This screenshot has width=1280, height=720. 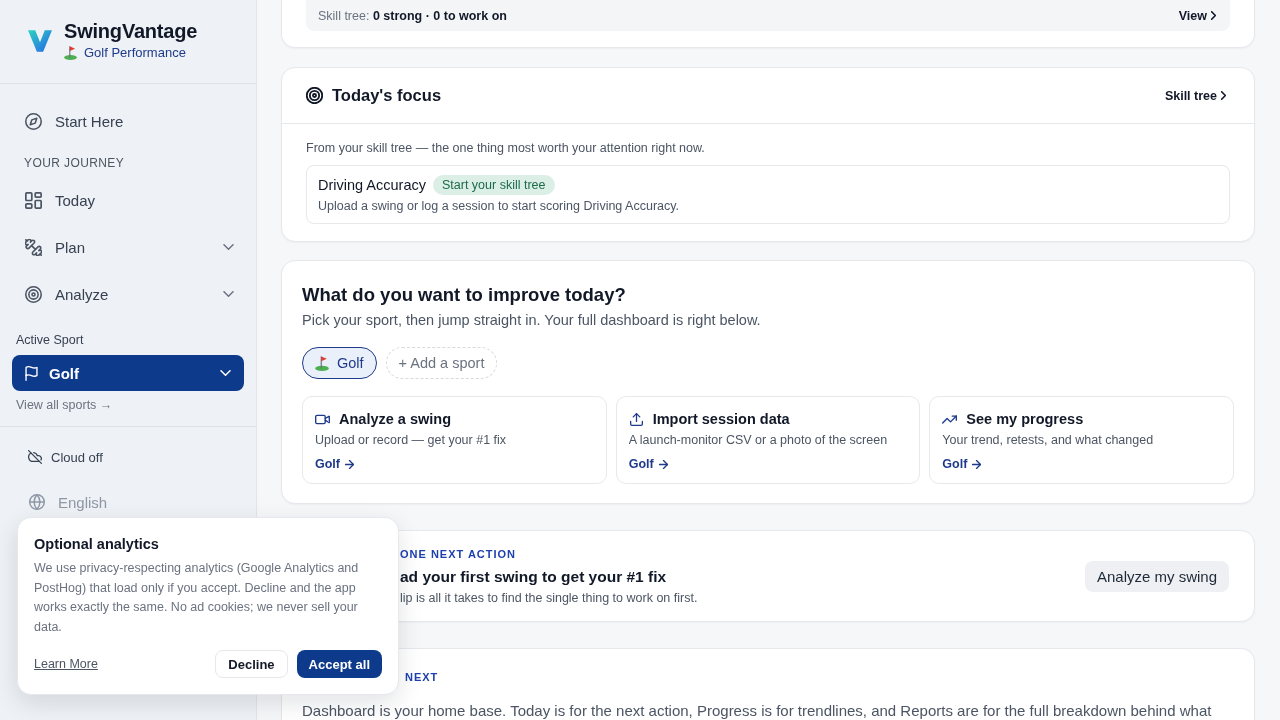 What do you see at coordinates (636, 419) in the screenshot?
I see `upload-icon` at bounding box center [636, 419].